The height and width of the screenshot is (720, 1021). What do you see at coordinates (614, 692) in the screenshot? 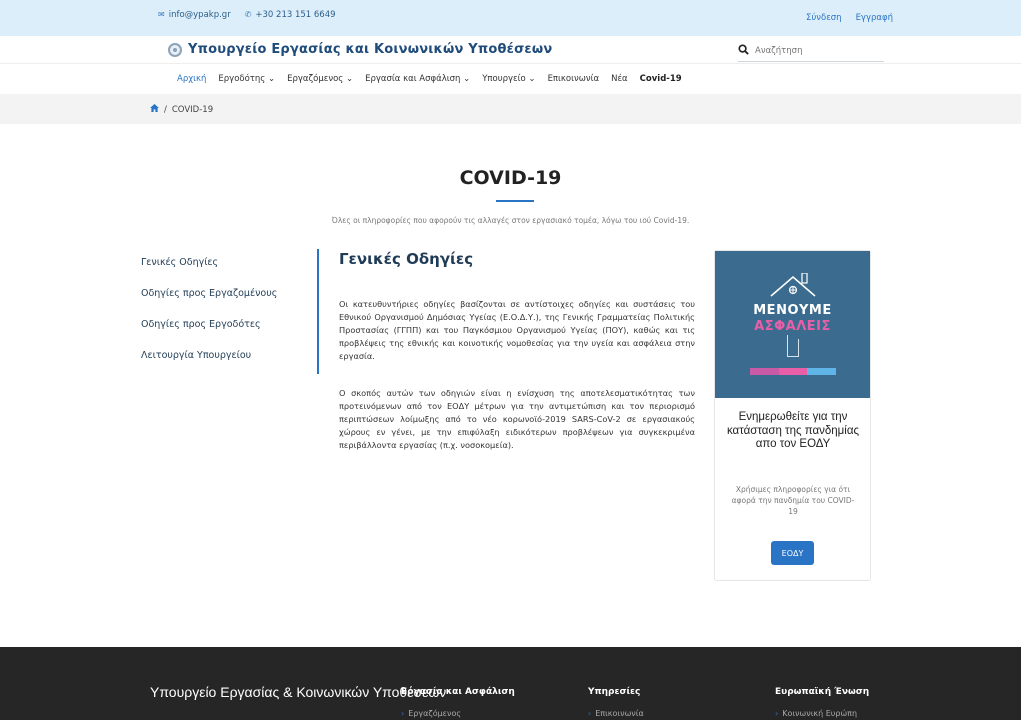
I see `footer-column-title: Υπηρεσίες` at bounding box center [614, 692].